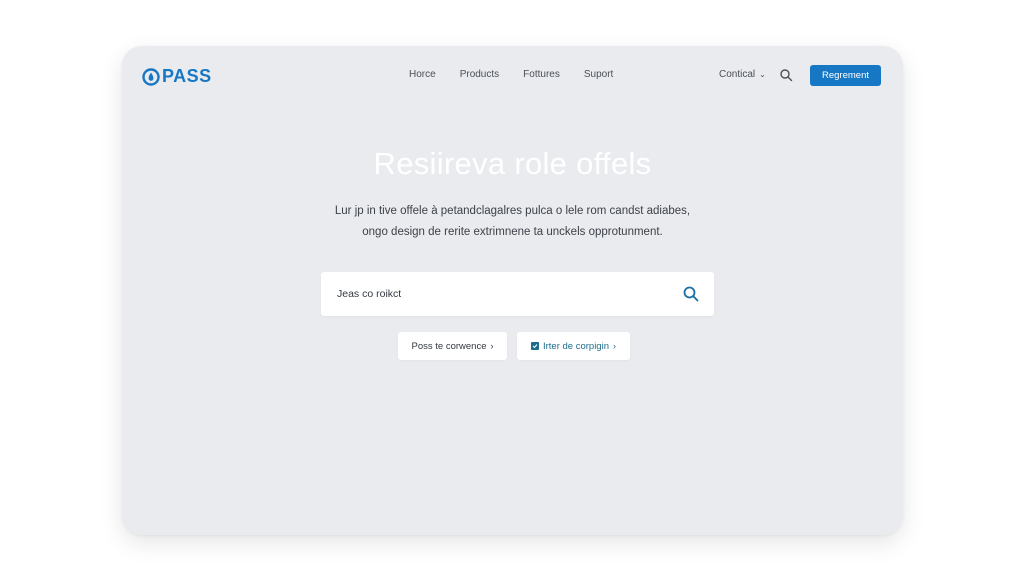  What do you see at coordinates (845, 75) in the screenshot?
I see `register-button: Regrement` at bounding box center [845, 75].